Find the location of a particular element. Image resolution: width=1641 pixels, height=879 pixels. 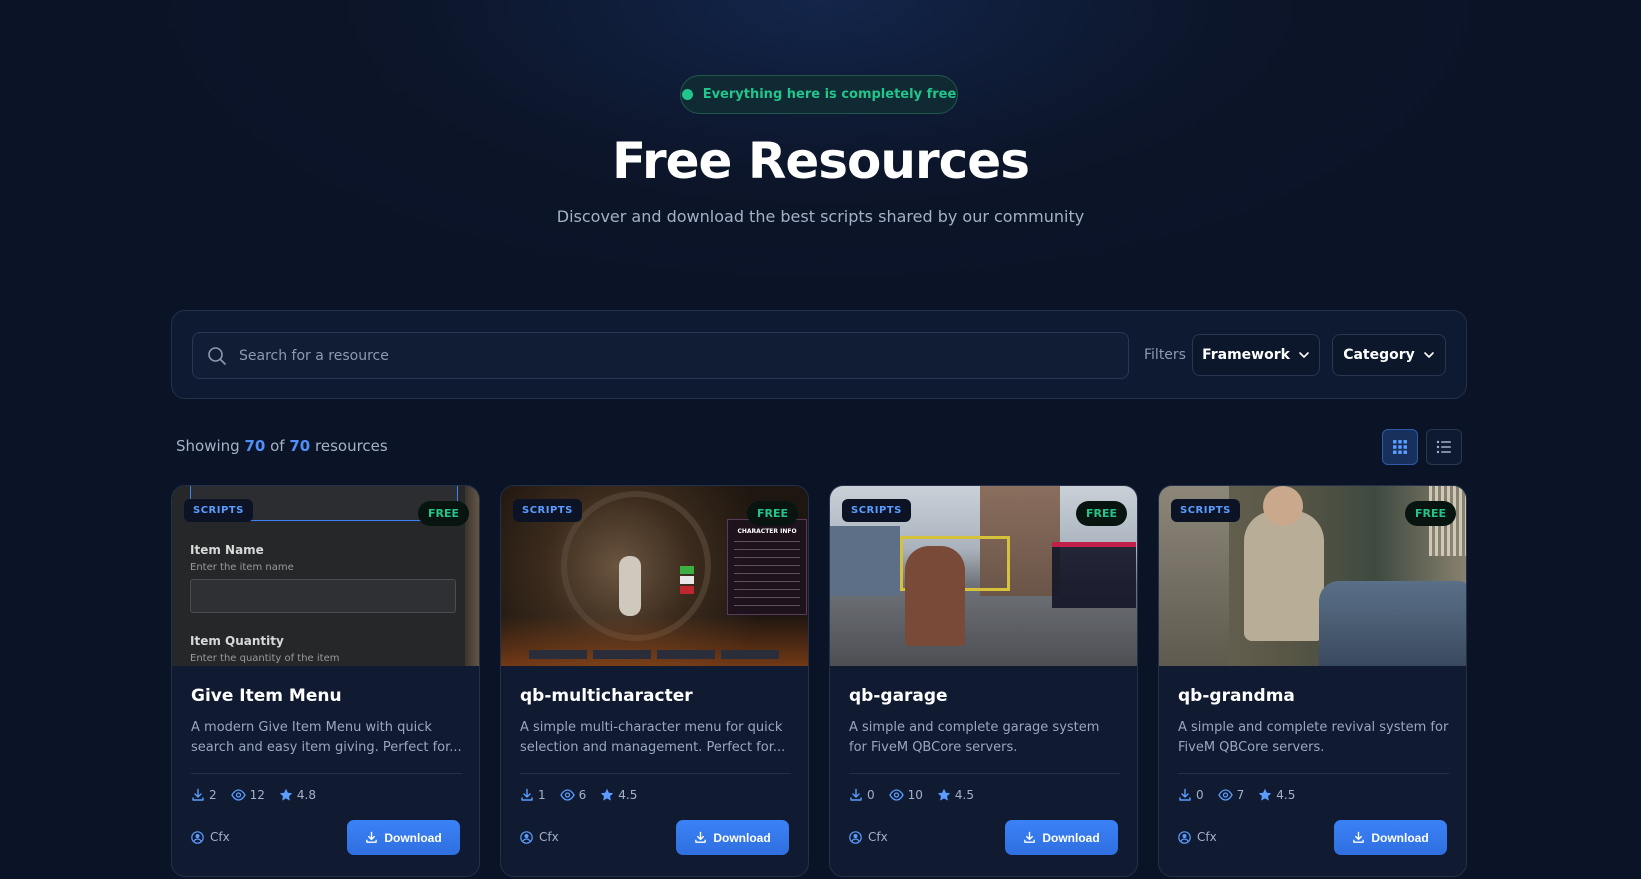

resource-stats: 0 7 4.5 is located at coordinates (1236, 795).